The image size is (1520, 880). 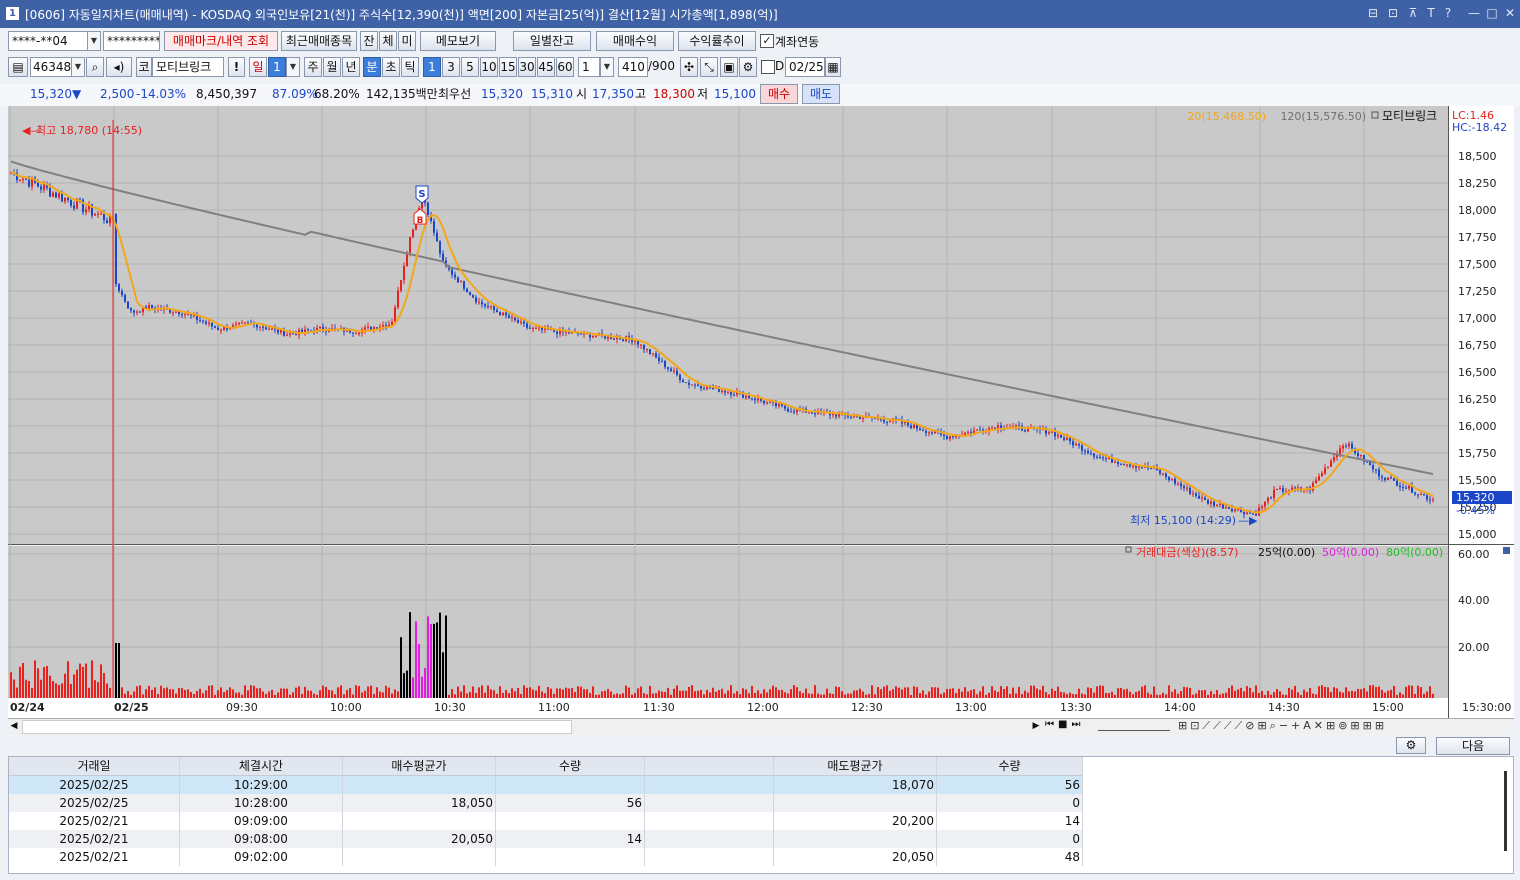 What do you see at coordinates (277, 67) in the screenshot?
I see `period-day-count: 1` at bounding box center [277, 67].